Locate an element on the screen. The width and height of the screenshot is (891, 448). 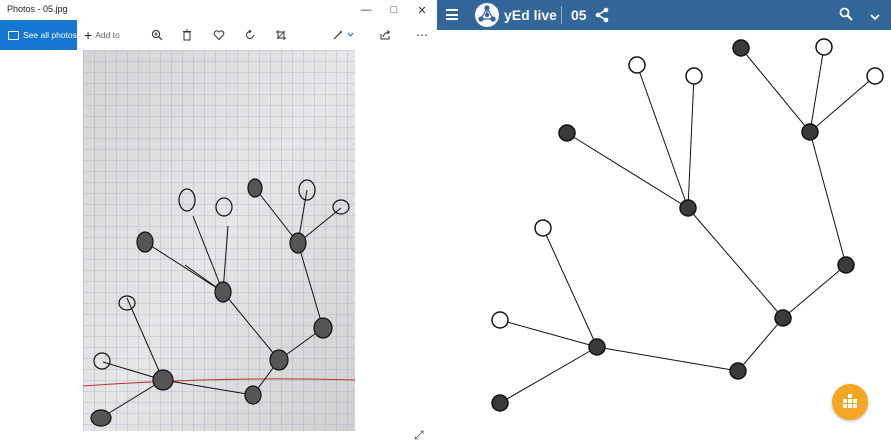
search-icon is located at coordinates (846, 14).